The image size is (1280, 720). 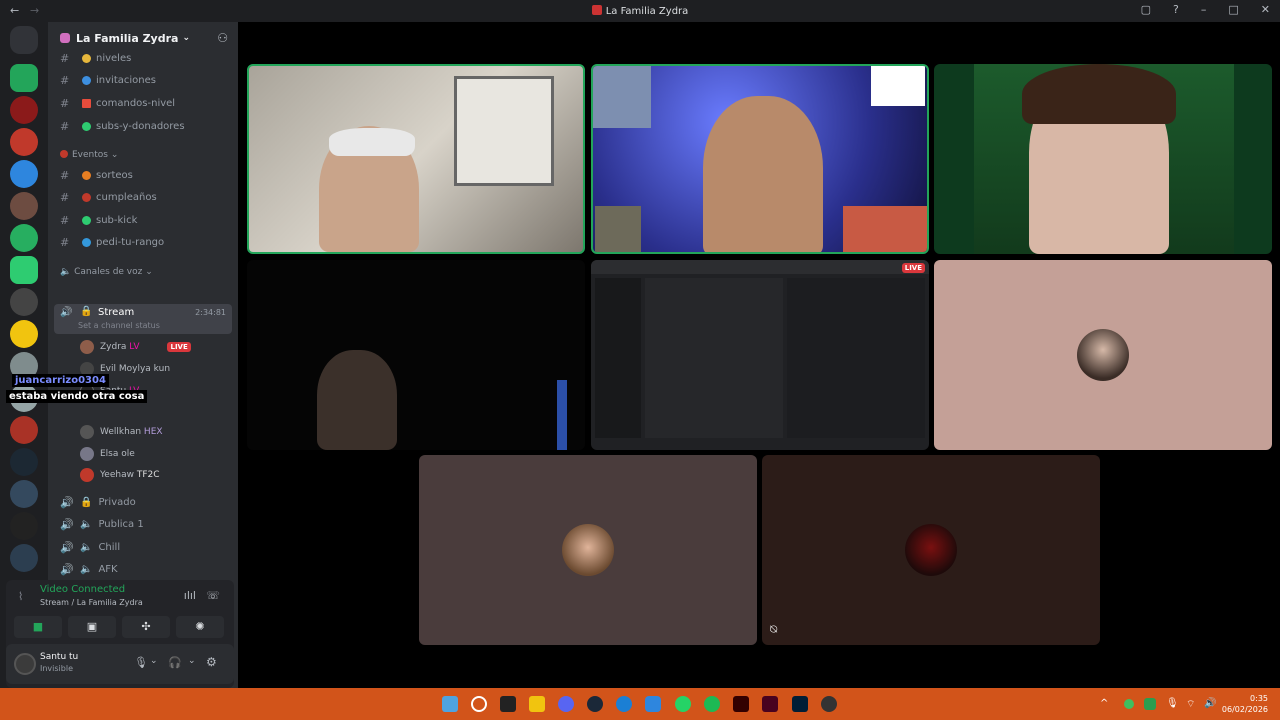 What do you see at coordinates (653, 704) in the screenshot?
I see `app-icon` at bounding box center [653, 704].